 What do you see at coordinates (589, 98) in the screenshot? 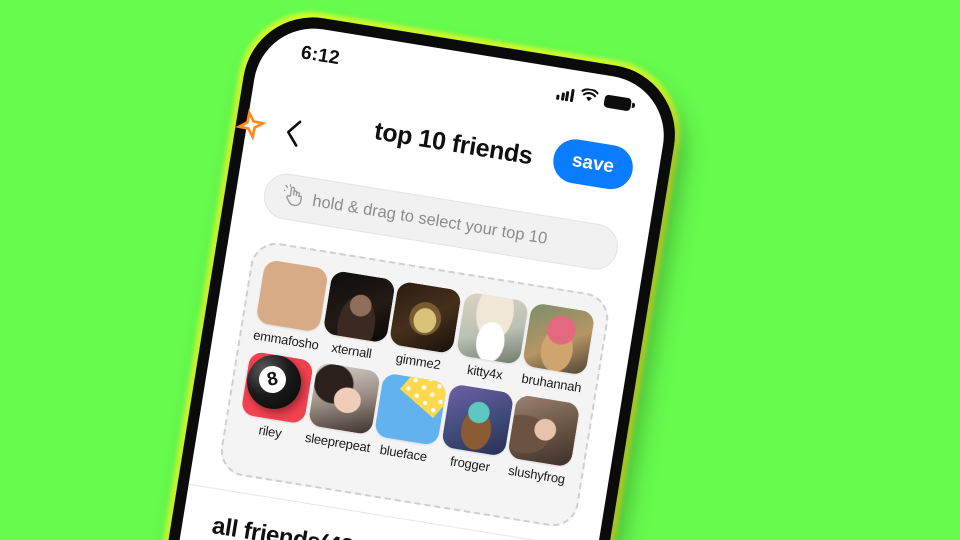
I see `wifi-icon` at bounding box center [589, 98].